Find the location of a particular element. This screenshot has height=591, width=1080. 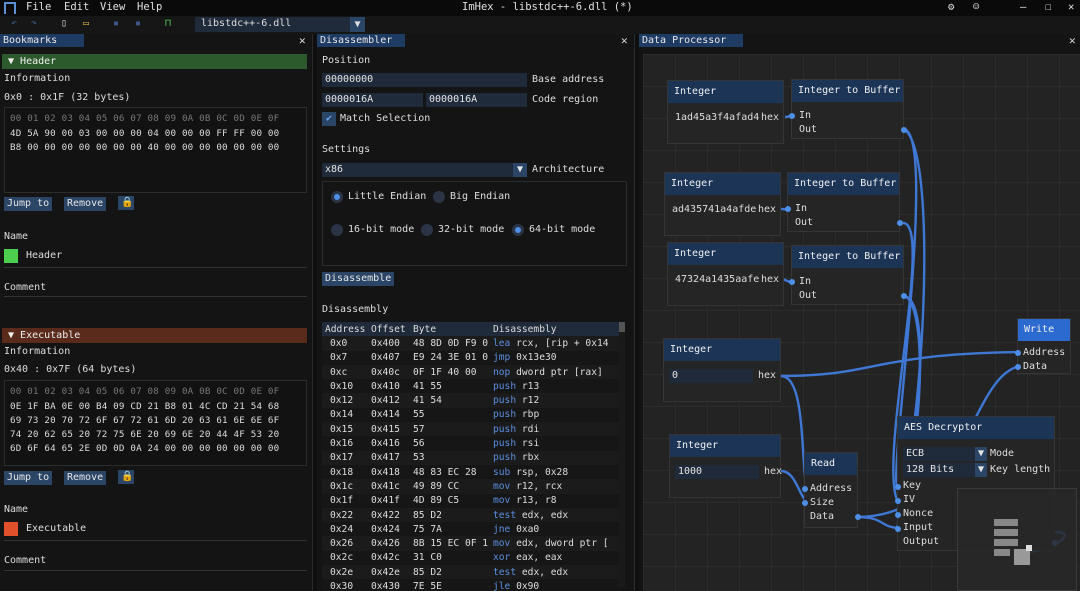

column-header: Address is located at coordinates (345, 329).